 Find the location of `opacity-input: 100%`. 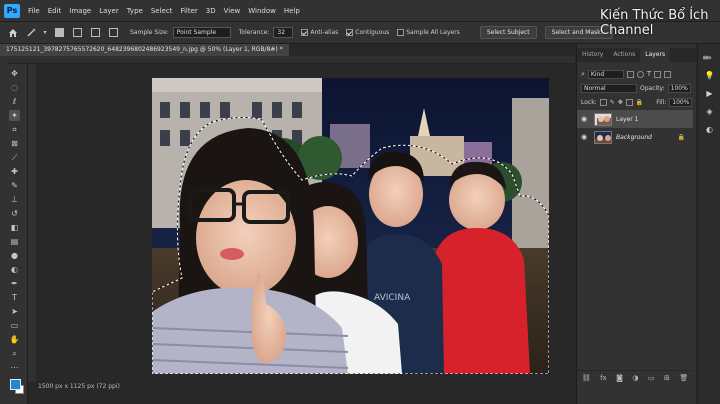

opacity-input: 100% is located at coordinates (679, 88).